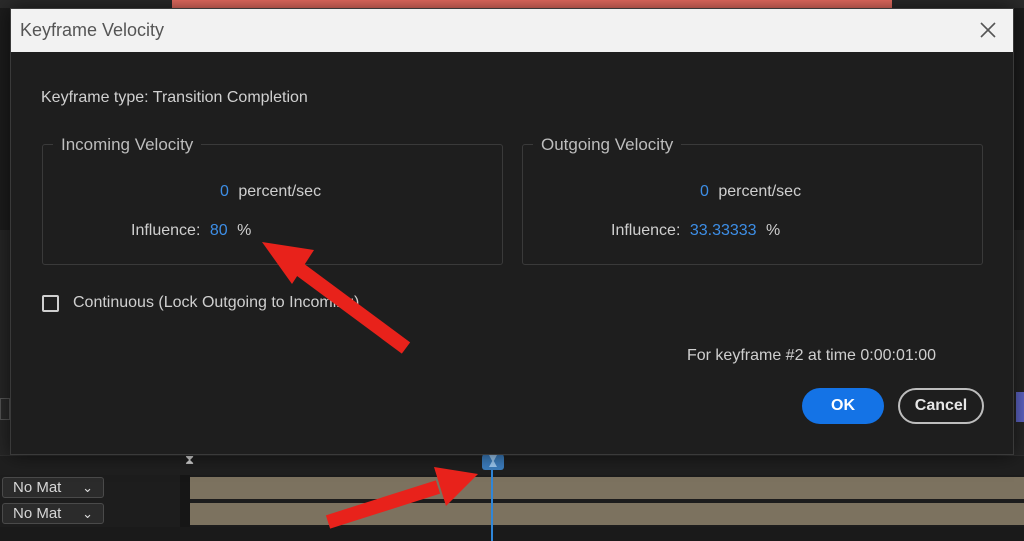 The width and height of the screenshot is (1024, 541). I want to click on incoming-velocity-row: 0 percent/sec, so click(270, 192).